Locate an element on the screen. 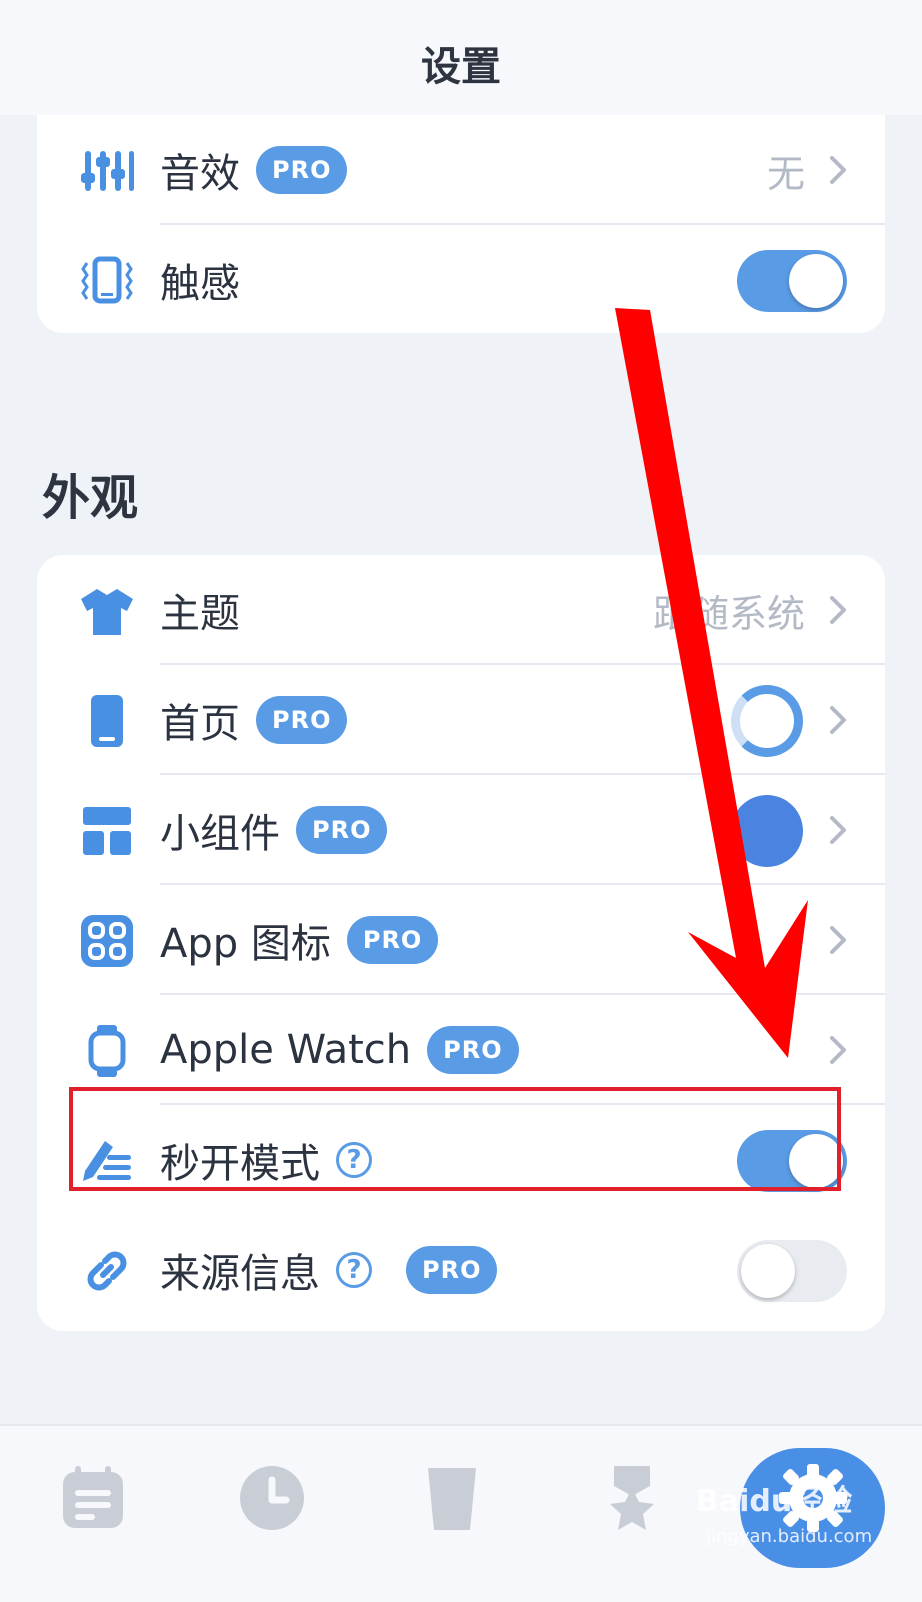  tshirt-icon is located at coordinates (107, 611).